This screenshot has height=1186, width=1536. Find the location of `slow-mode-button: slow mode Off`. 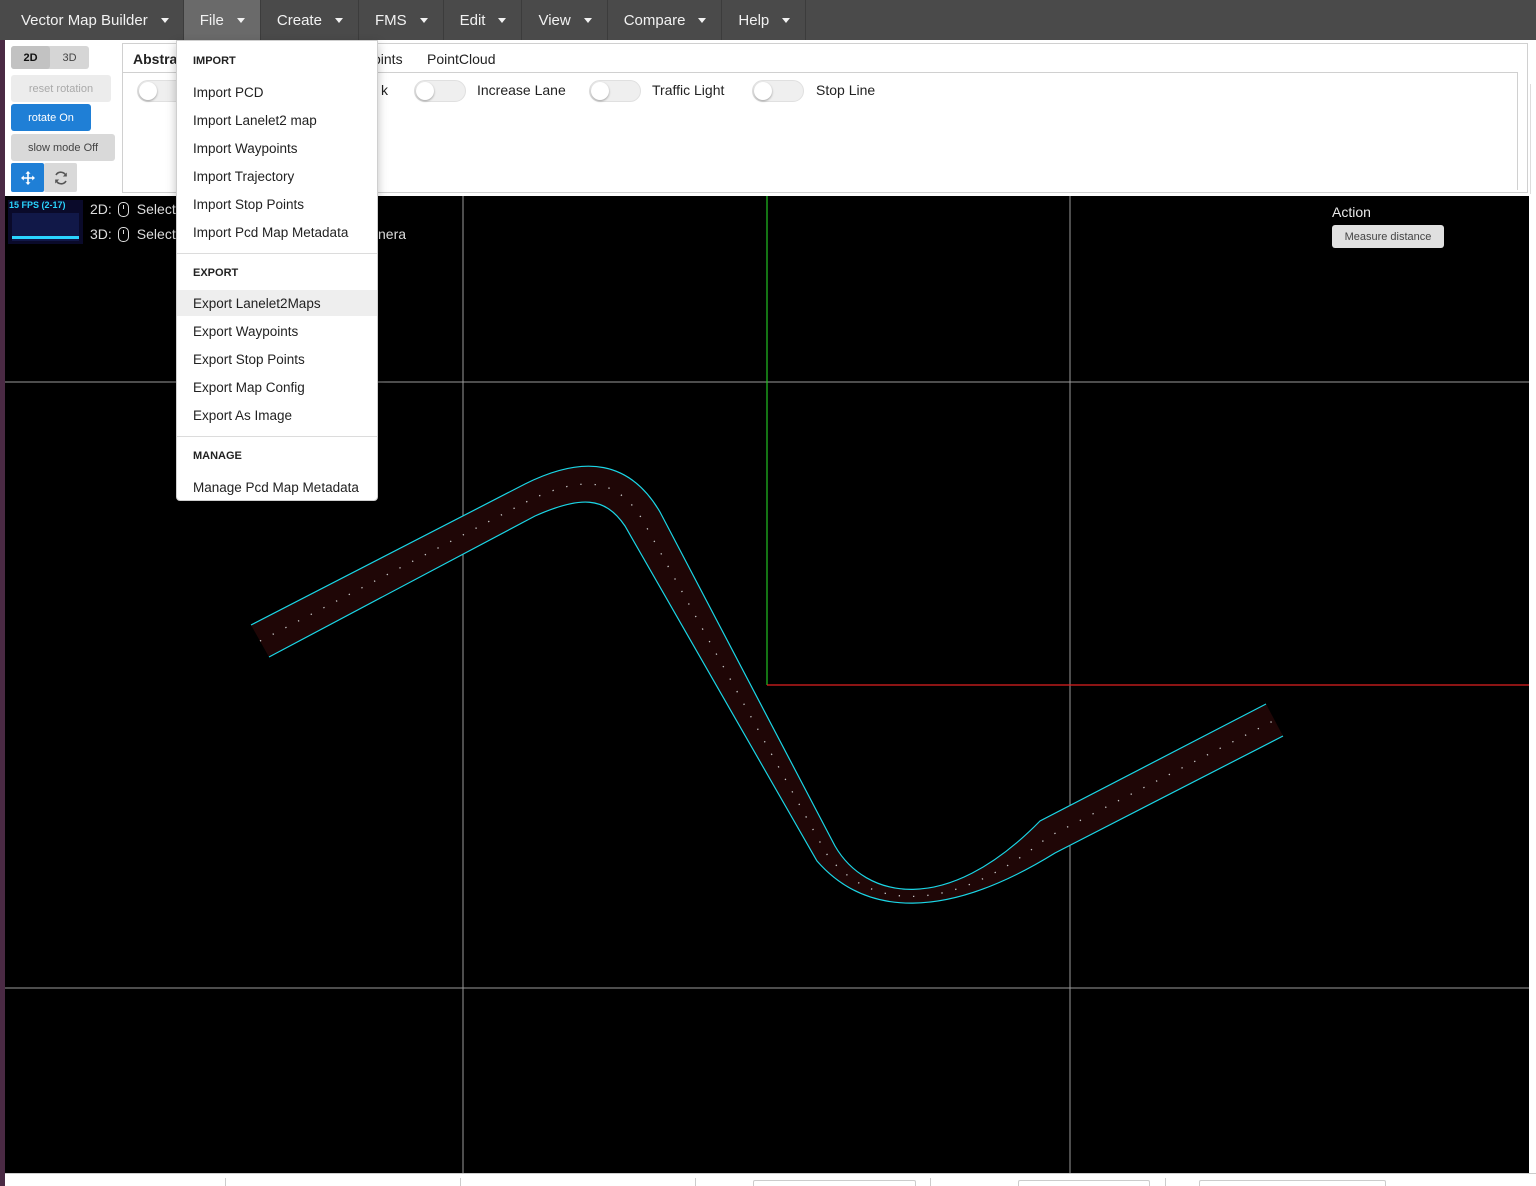

slow-mode-button: slow mode Off is located at coordinates (63, 147).